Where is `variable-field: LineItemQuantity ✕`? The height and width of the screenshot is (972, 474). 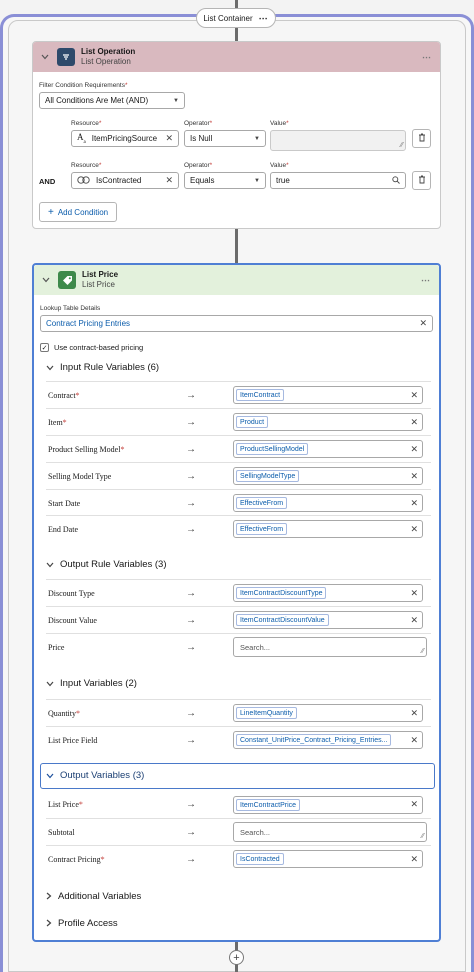 variable-field: LineItemQuantity ✕ is located at coordinates (328, 713).